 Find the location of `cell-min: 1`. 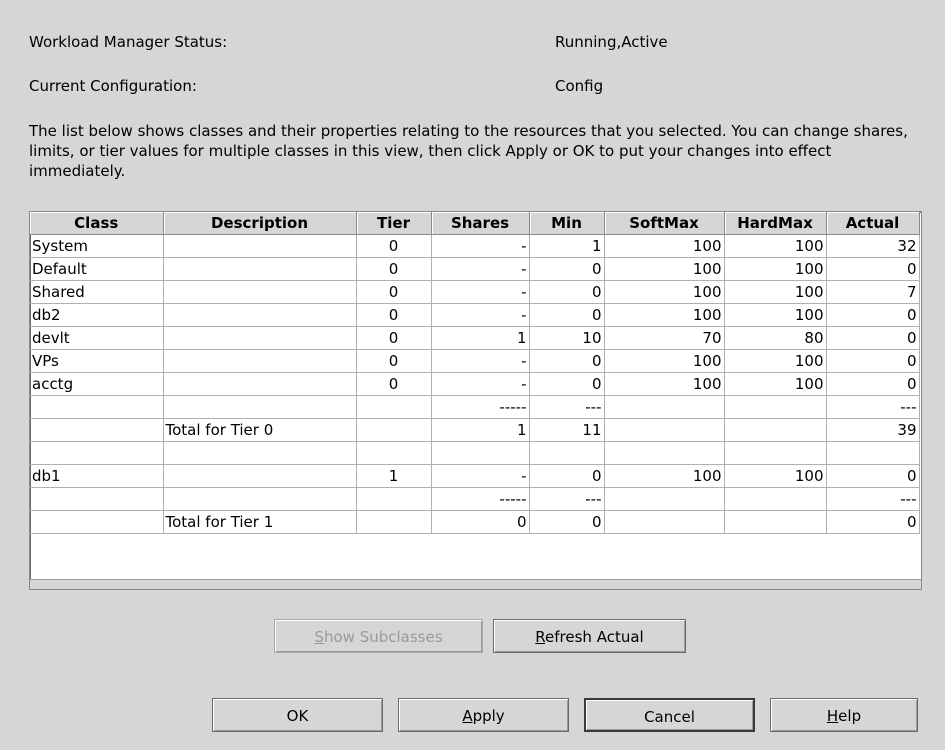

cell-min: 1 is located at coordinates (567, 246).